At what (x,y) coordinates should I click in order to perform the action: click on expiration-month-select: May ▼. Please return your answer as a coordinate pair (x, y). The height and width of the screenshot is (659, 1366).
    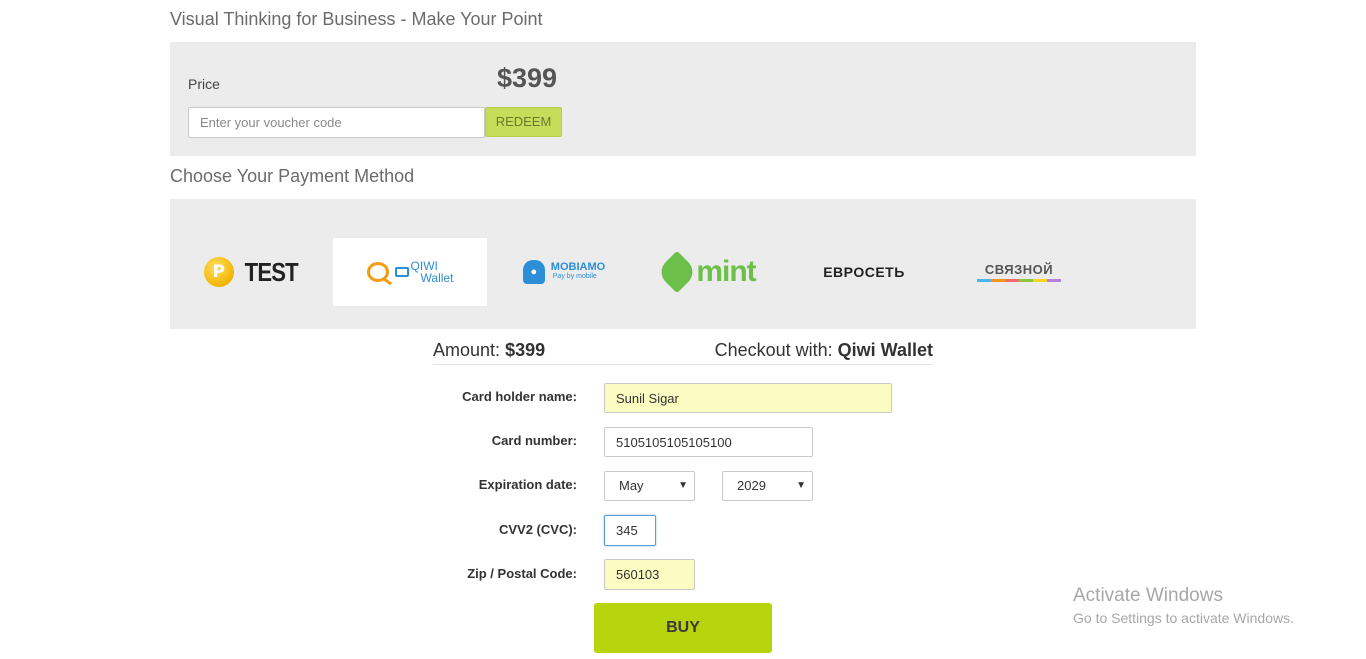
    Looking at the image, I should click on (649, 486).